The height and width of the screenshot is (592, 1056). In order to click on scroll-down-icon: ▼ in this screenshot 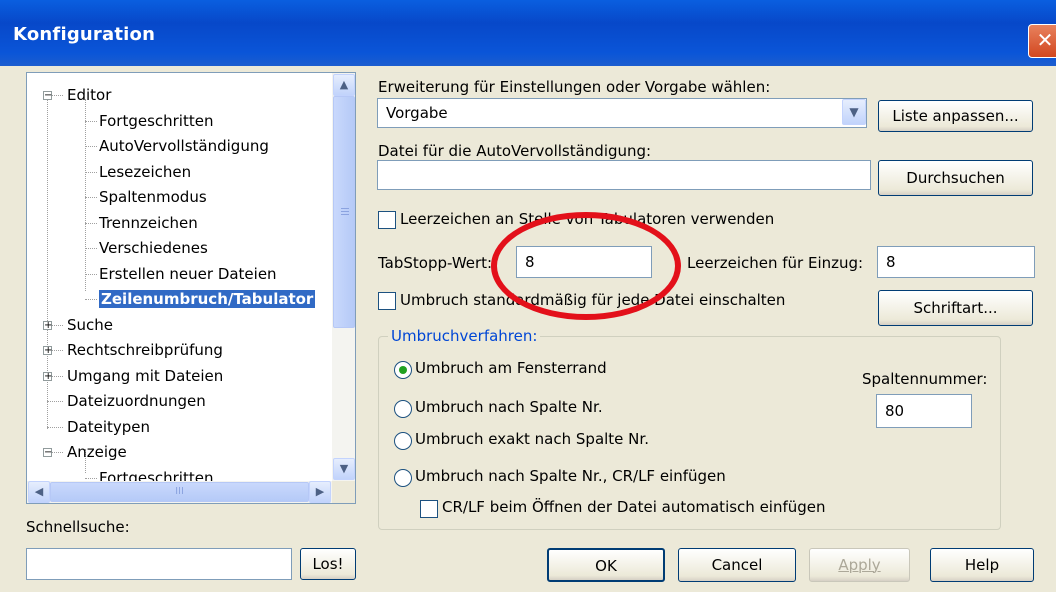, I will do `click(344, 469)`.